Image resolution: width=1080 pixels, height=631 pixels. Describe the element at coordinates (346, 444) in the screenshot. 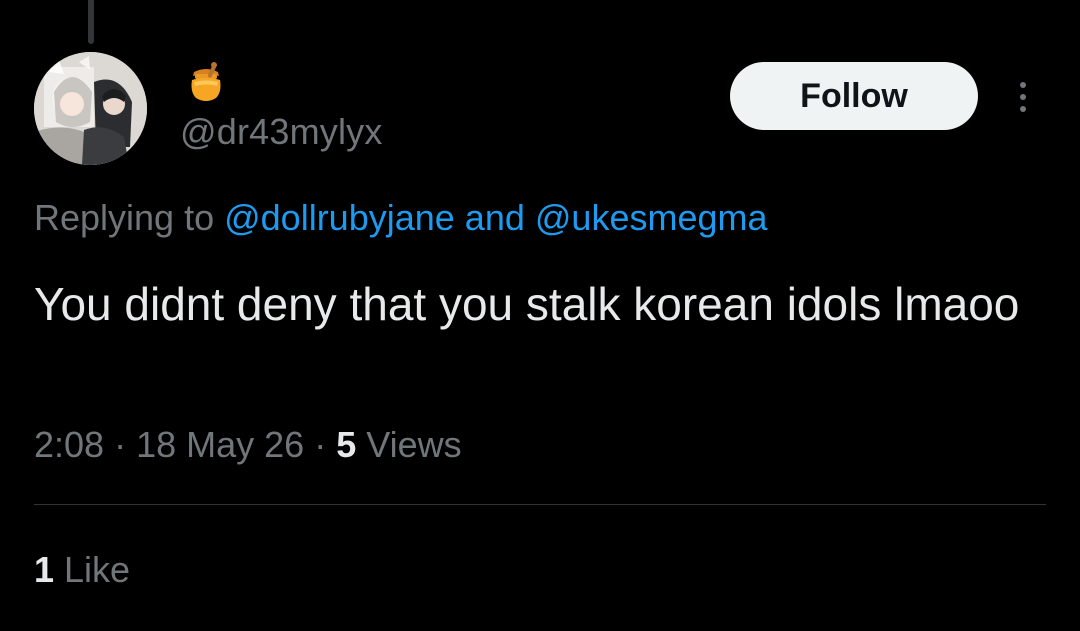

I see `views-count: 5` at that location.